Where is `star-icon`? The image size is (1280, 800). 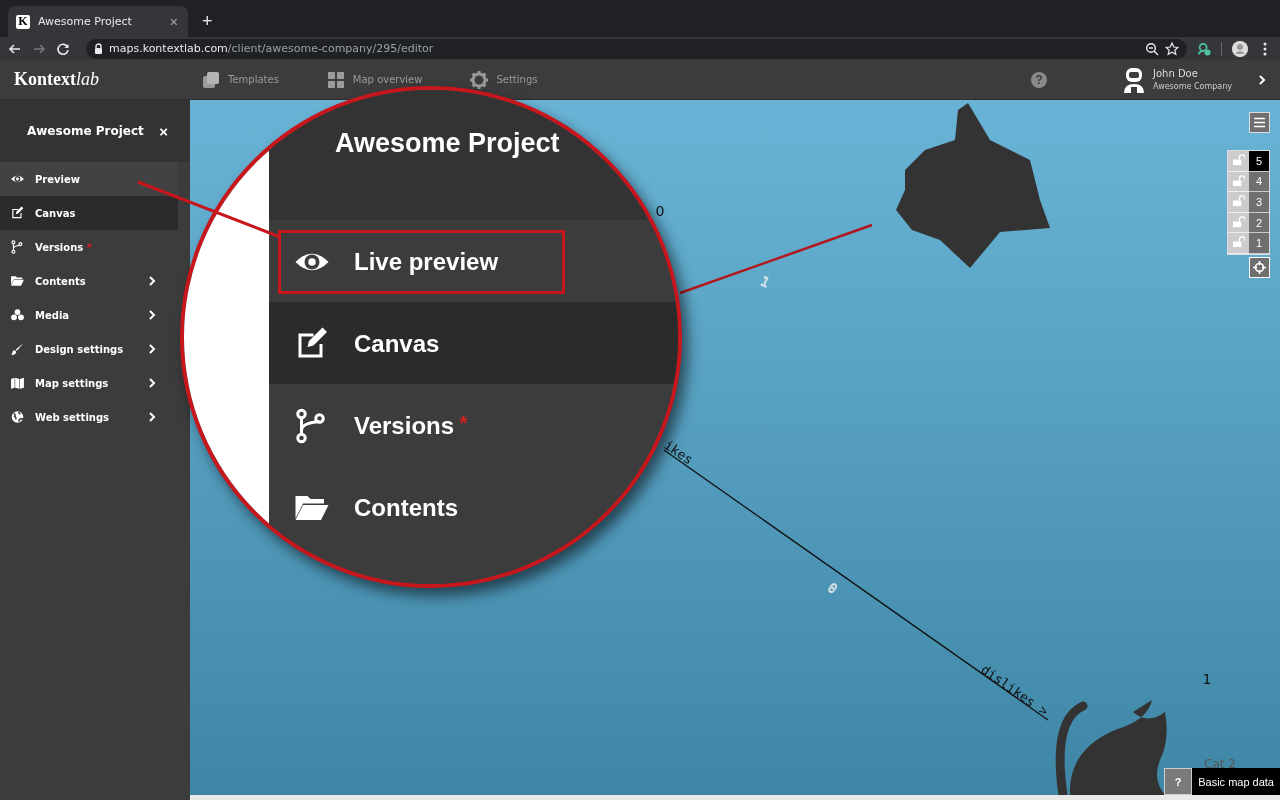
star-icon is located at coordinates (1172, 48).